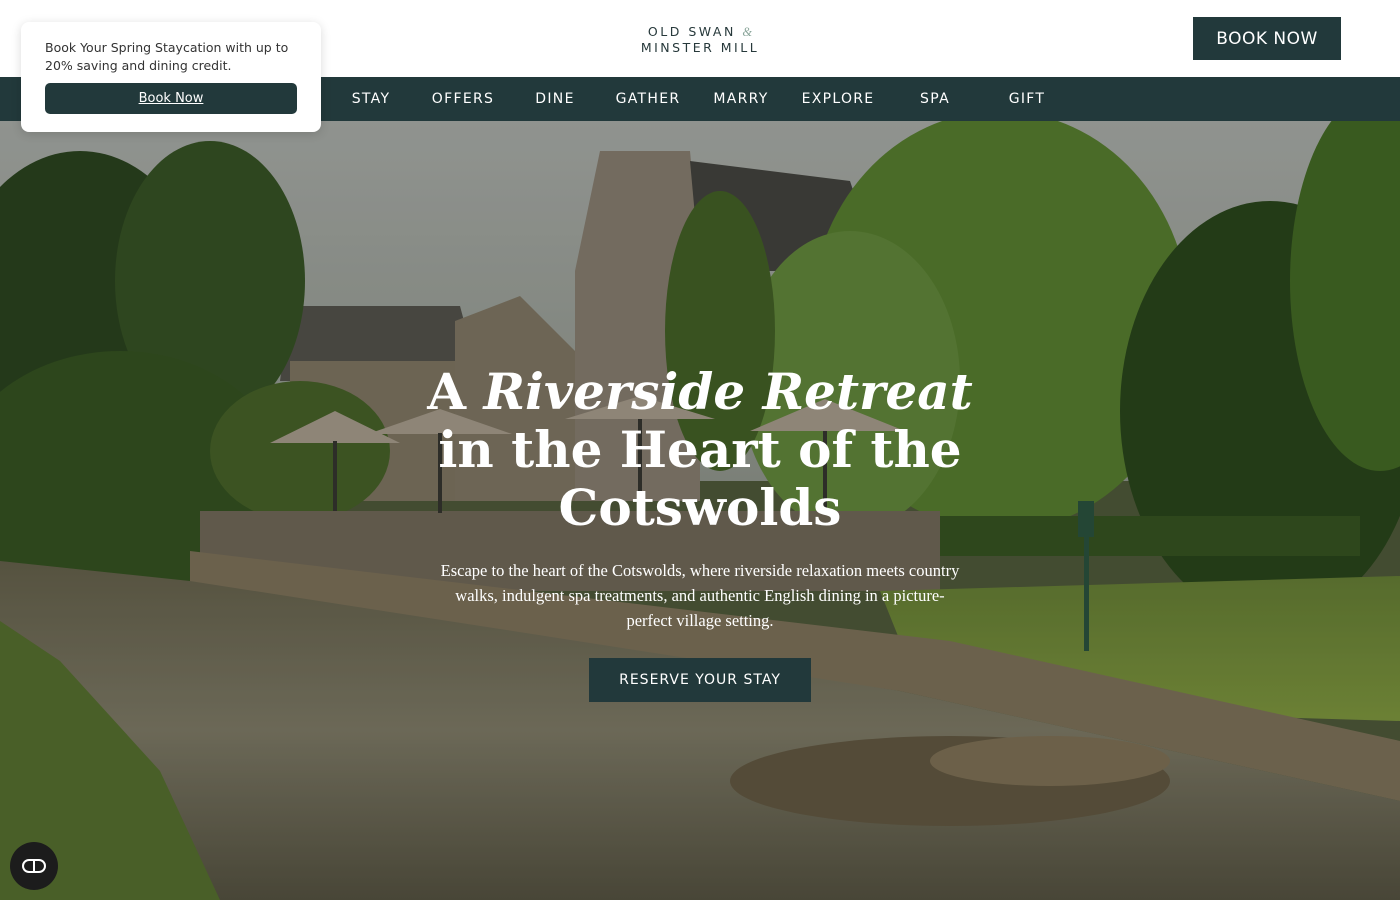 The image size is (1400, 900). Describe the element at coordinates (1027, 99) in the screenshot. I see `nav-item-gift: GIFT` at that location.